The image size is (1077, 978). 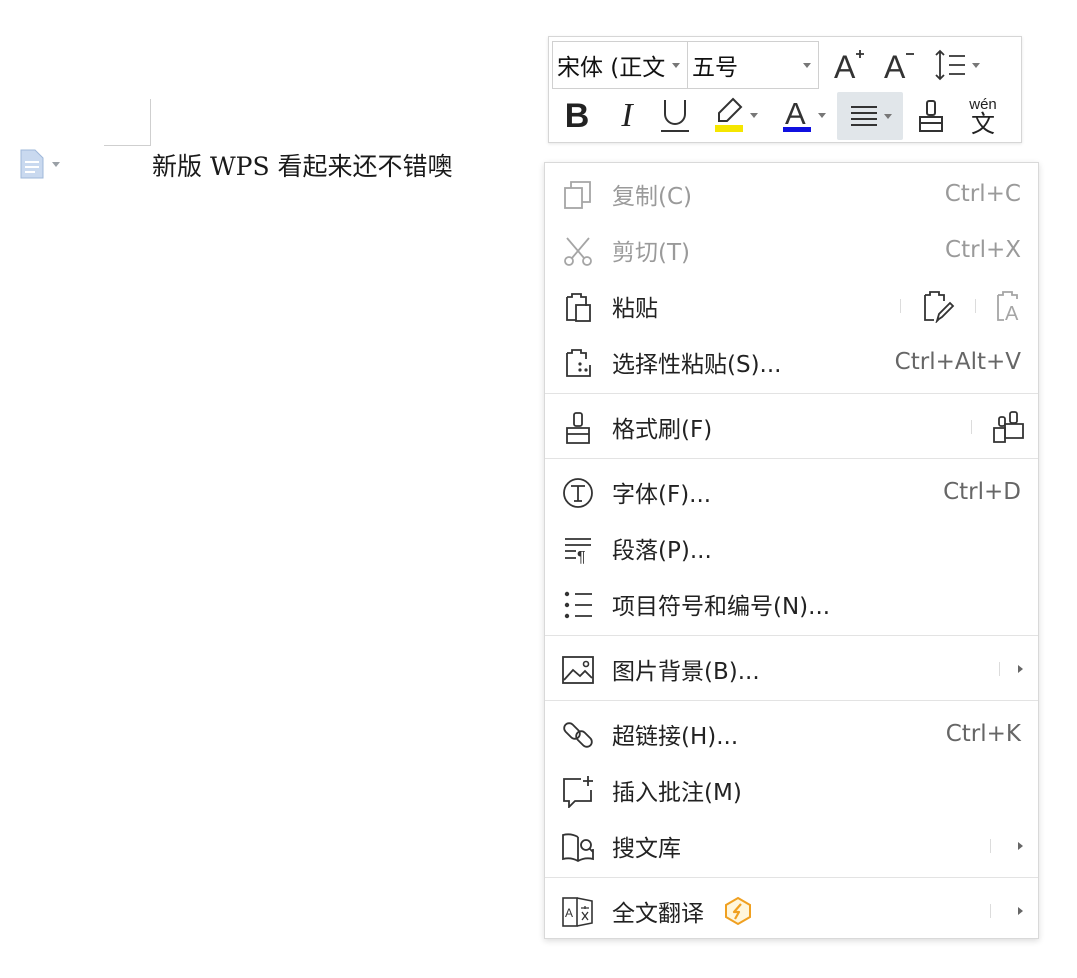 I want to click on phonetic-guide-button: wén 文, so click(x=983, y=116).